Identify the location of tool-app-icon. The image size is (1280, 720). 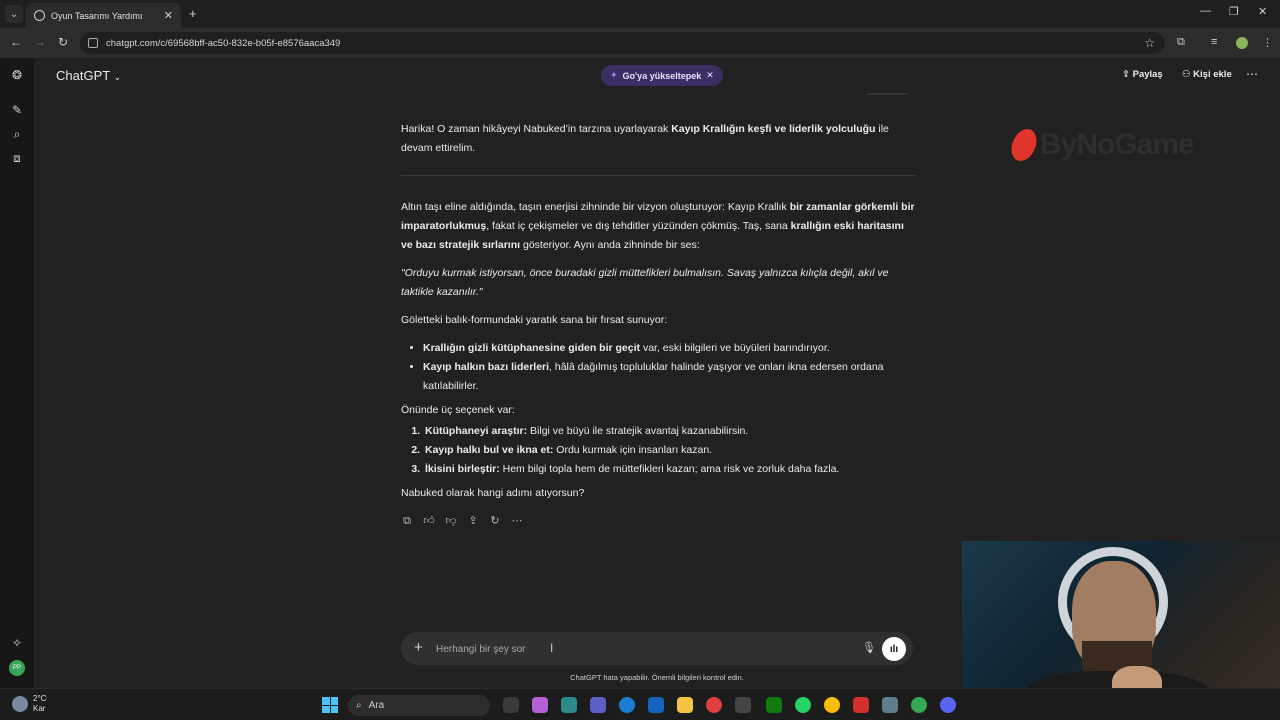
(890, 705).